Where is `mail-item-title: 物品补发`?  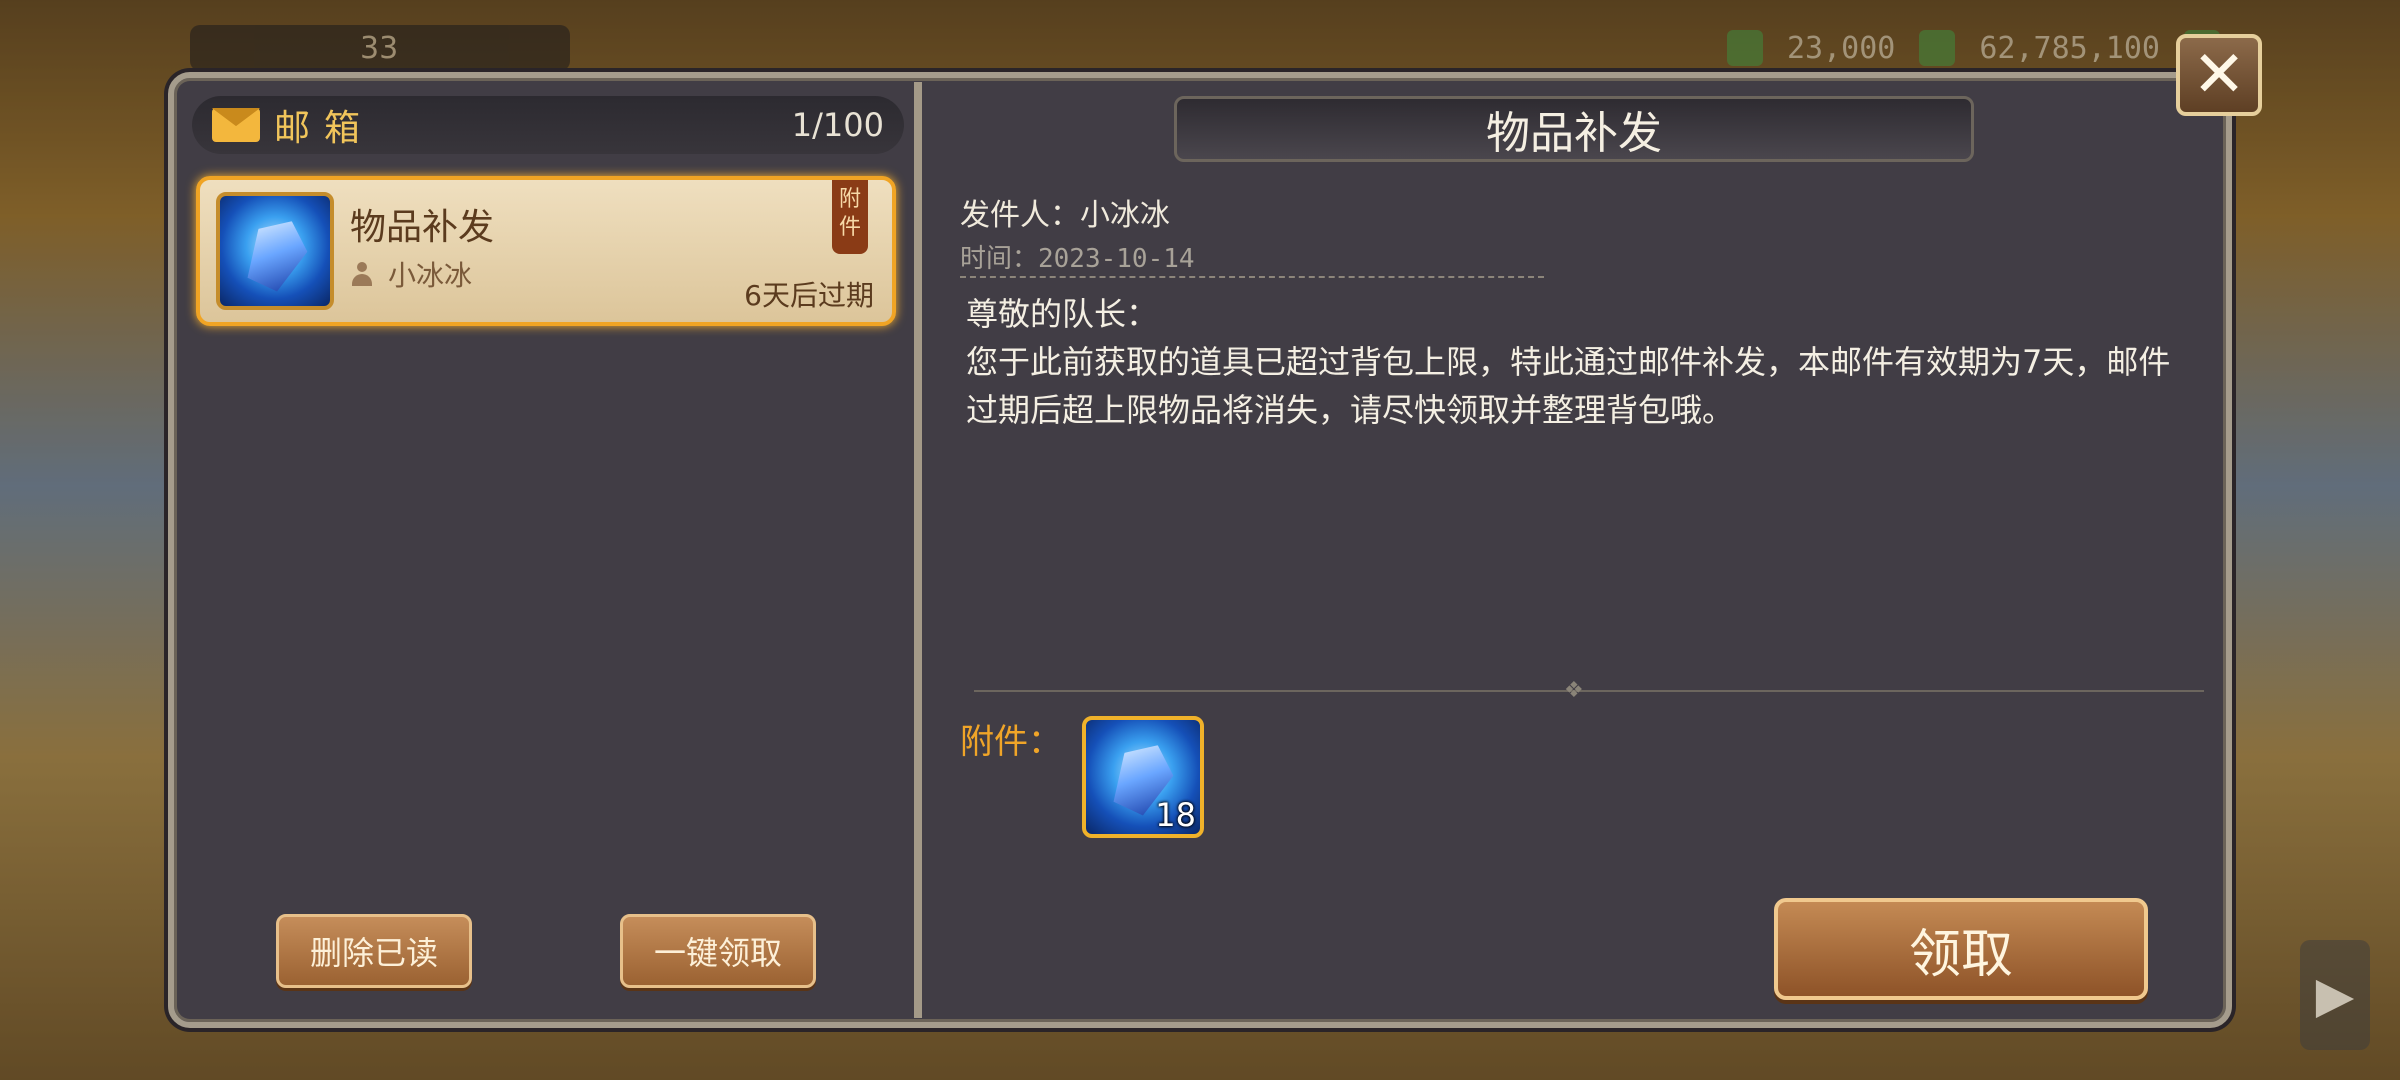
mail-item-title: 物品补发 is located at coordinates (422, 227).